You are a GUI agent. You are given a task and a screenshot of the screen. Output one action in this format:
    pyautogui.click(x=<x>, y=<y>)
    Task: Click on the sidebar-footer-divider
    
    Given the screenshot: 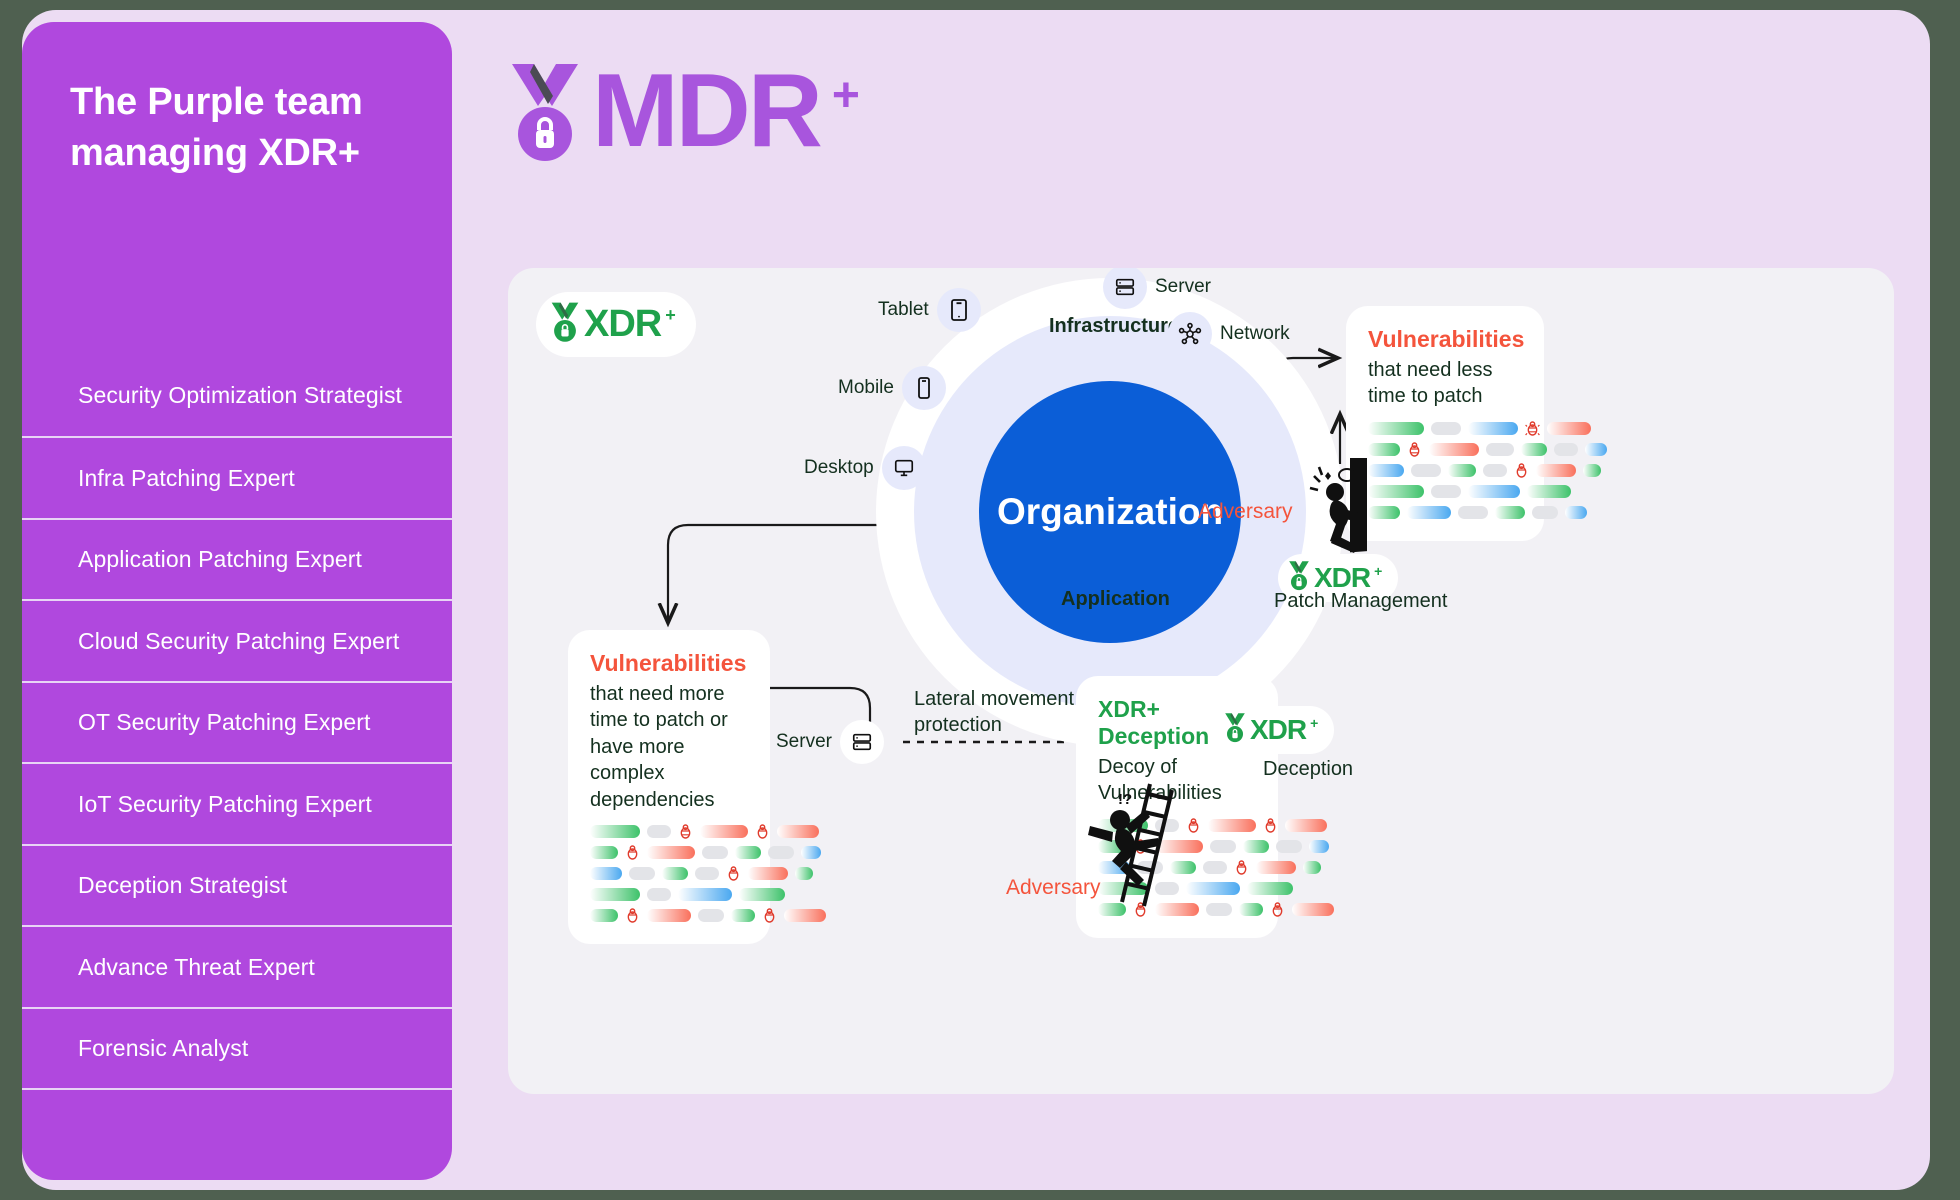 What is the action you would take?
    pyautogui.click(x=237, y=1111)
    